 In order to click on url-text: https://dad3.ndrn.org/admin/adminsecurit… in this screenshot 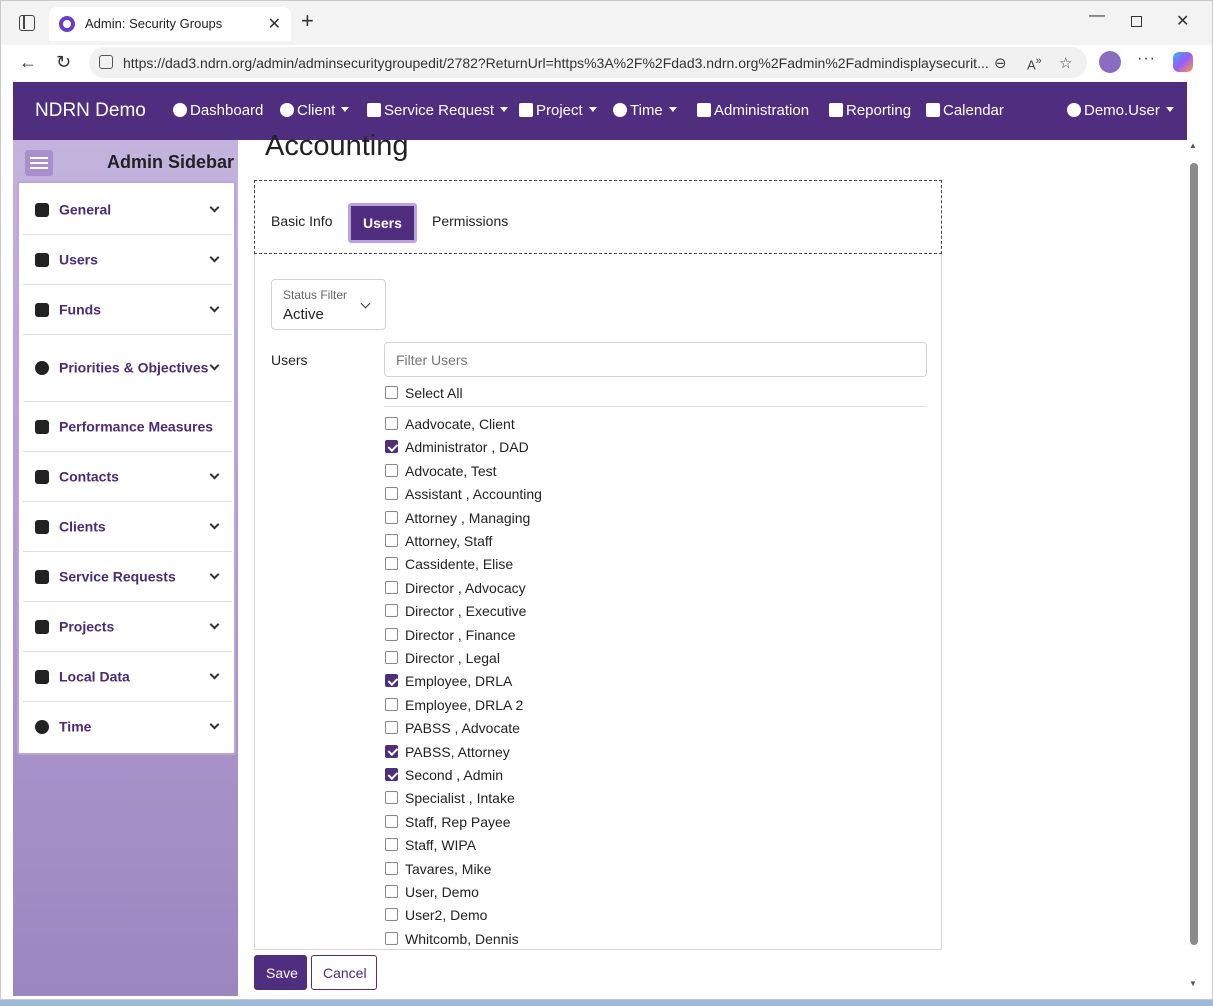, I will do `click(563, 63)`.